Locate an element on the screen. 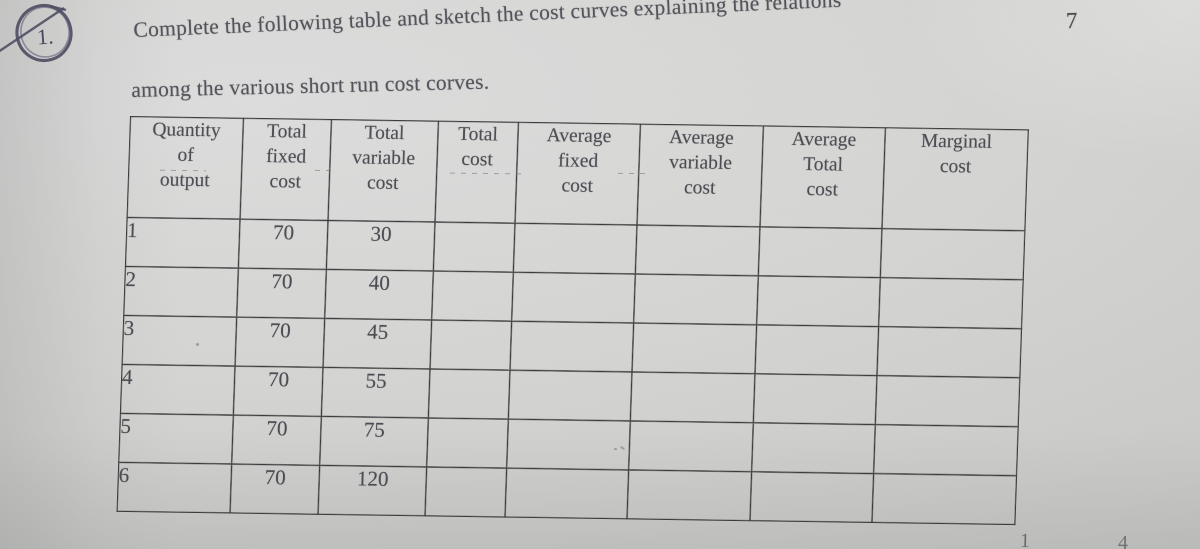 The image size is (1200, 549). header-line-1: Marginal is located at coordinates (956, 141).